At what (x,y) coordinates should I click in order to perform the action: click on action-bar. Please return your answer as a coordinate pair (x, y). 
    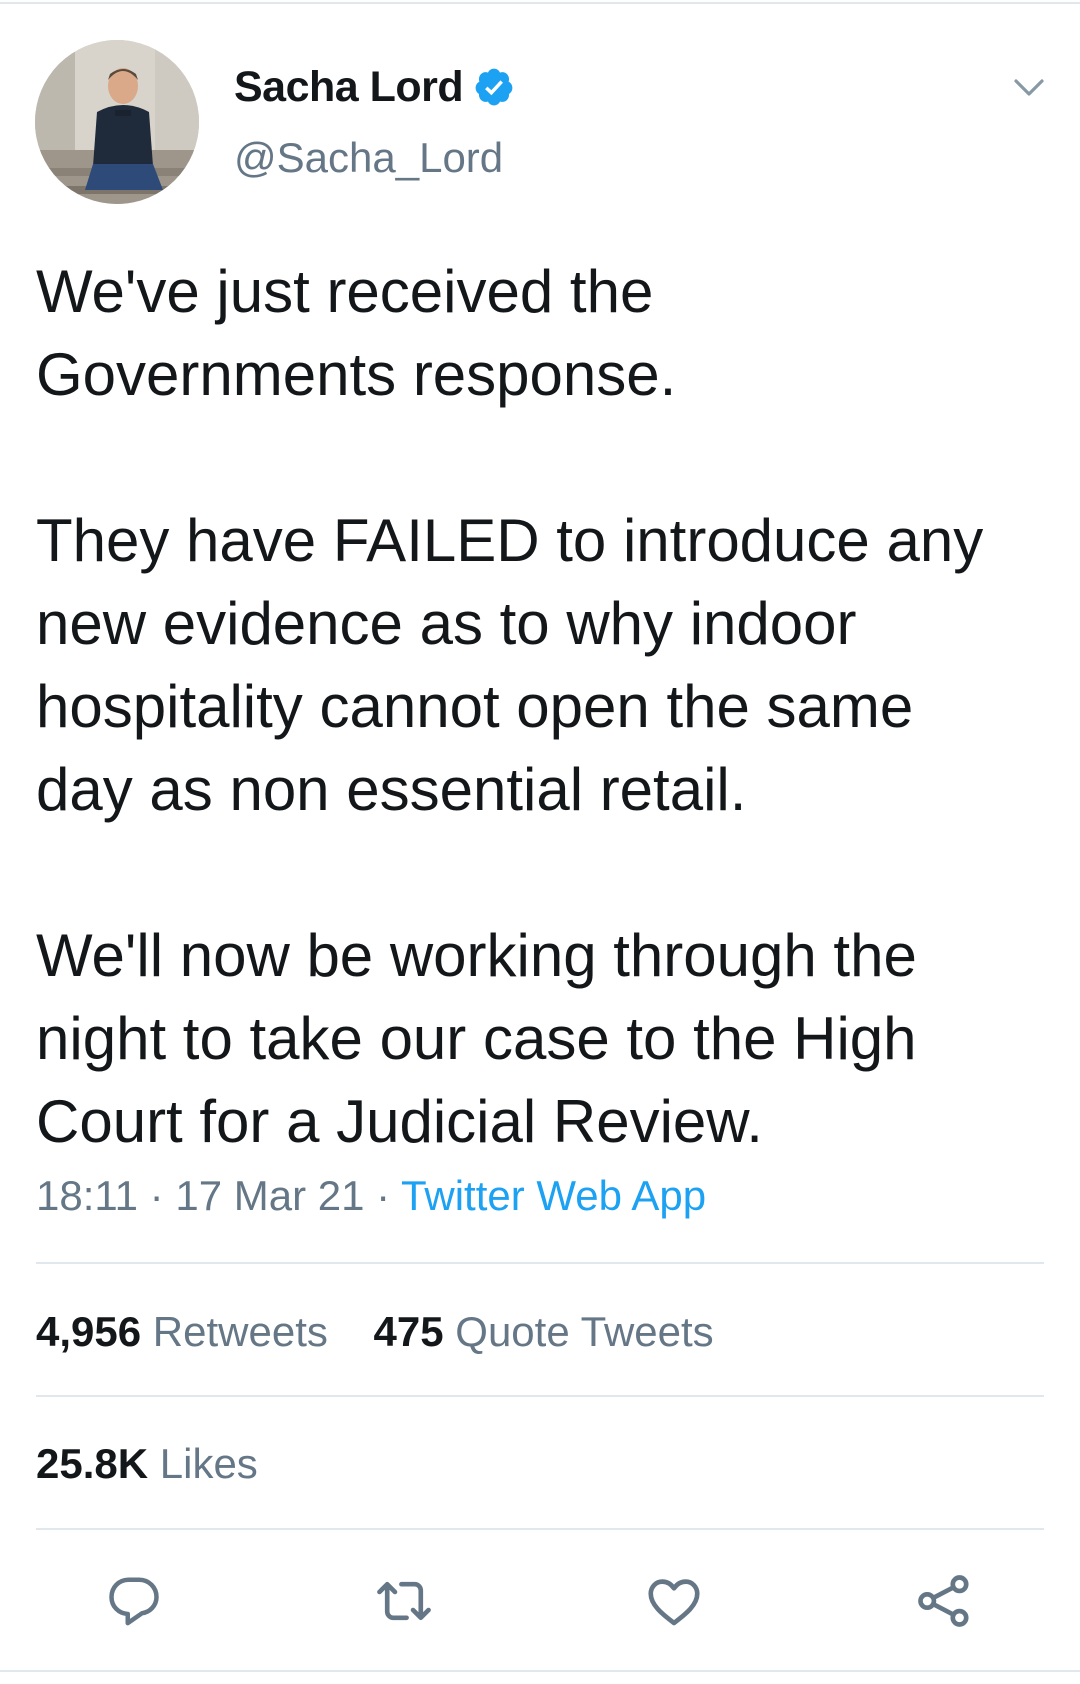
    Looking at the image, I should click on (540, 1605).